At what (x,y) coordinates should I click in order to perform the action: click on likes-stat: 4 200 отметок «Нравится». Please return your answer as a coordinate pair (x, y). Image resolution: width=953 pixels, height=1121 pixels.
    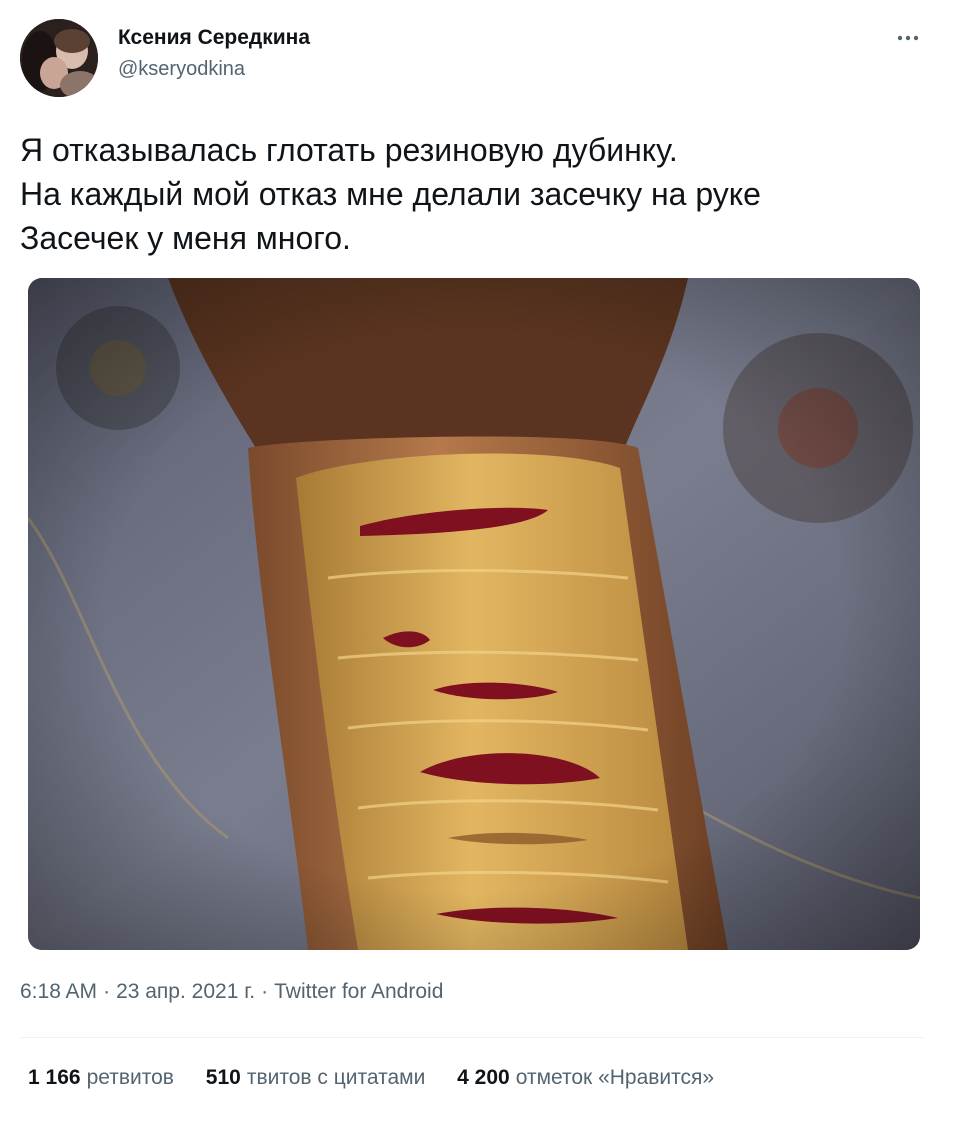
    Looking at the image, I should click on (585, 1078).